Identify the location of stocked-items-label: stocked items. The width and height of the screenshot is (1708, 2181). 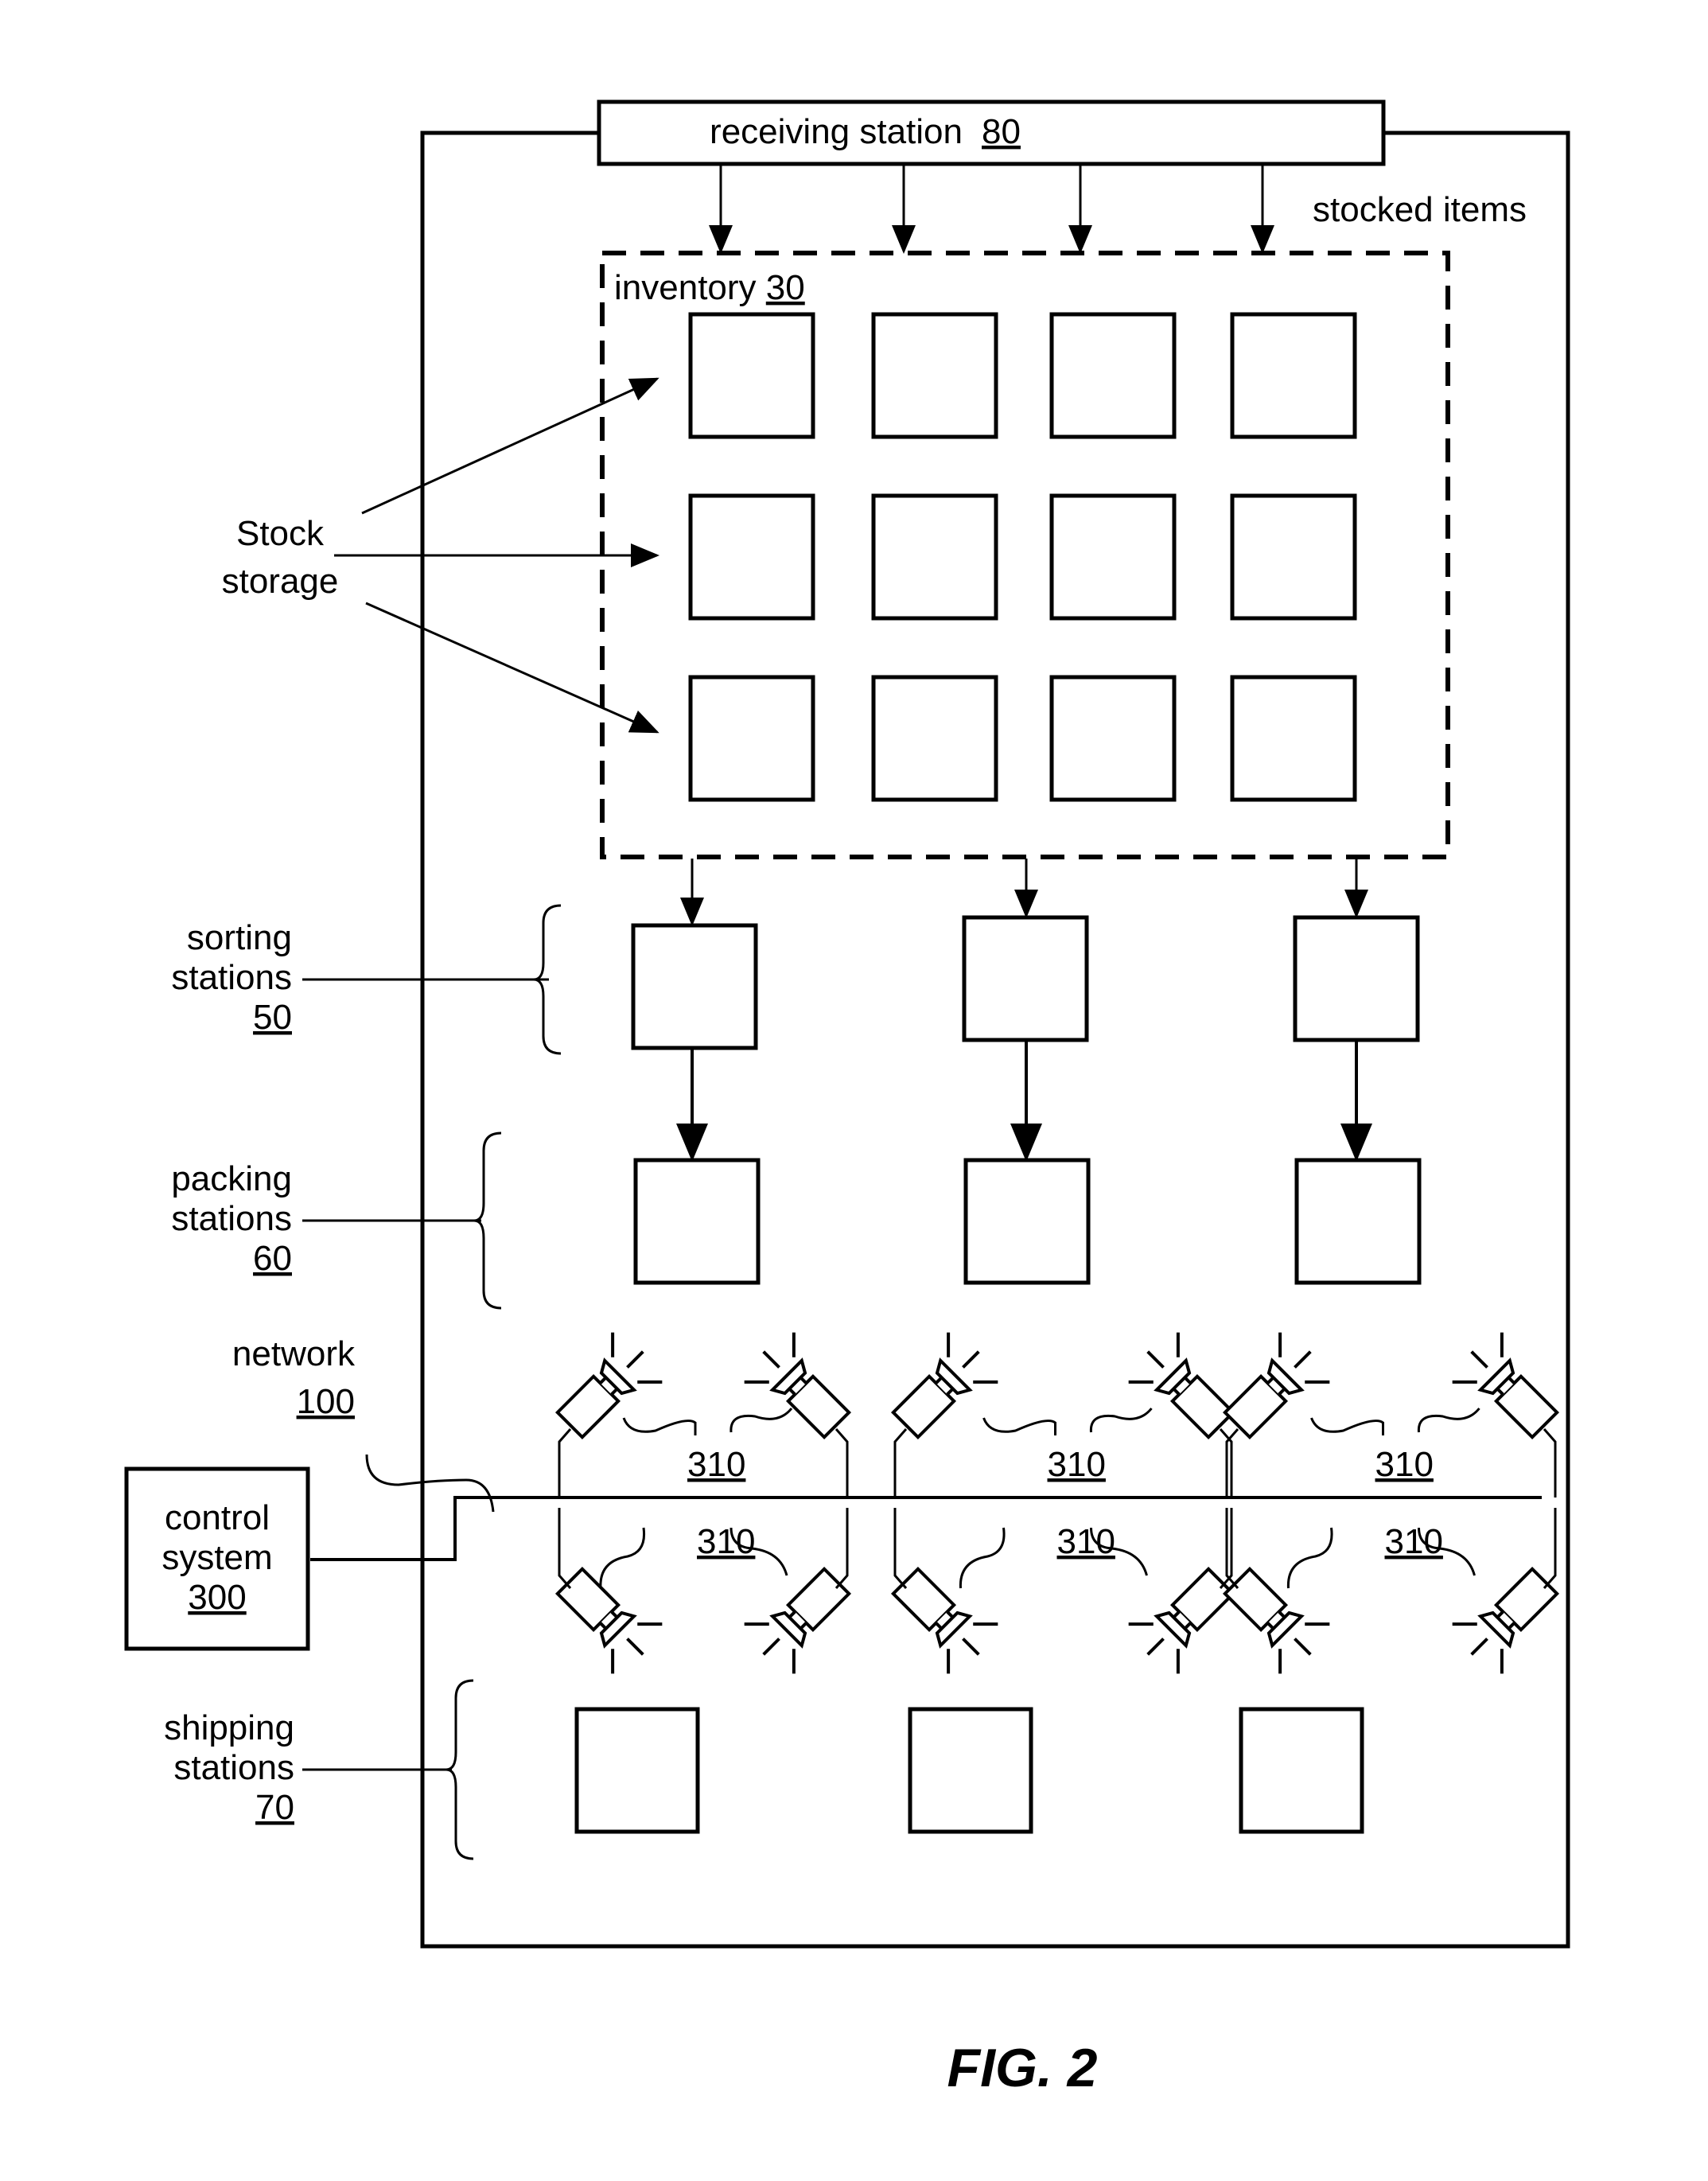
(1420, 209).